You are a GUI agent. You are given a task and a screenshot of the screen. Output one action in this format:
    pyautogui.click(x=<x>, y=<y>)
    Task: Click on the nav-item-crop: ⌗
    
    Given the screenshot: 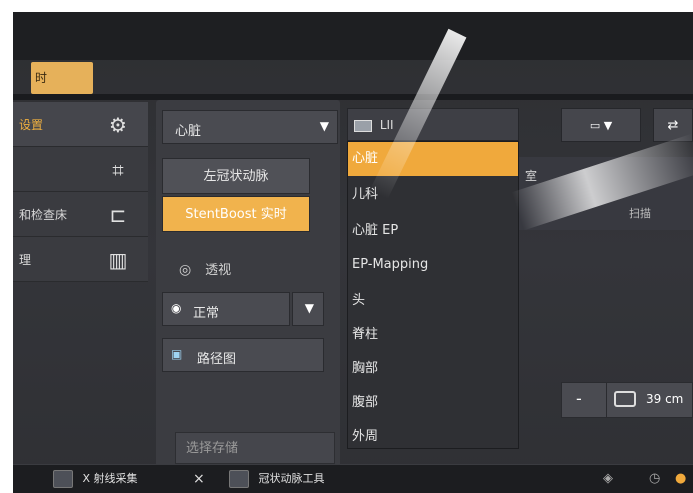 What is the action you would take?
    pyautogui.click(x=80, y=169)
    